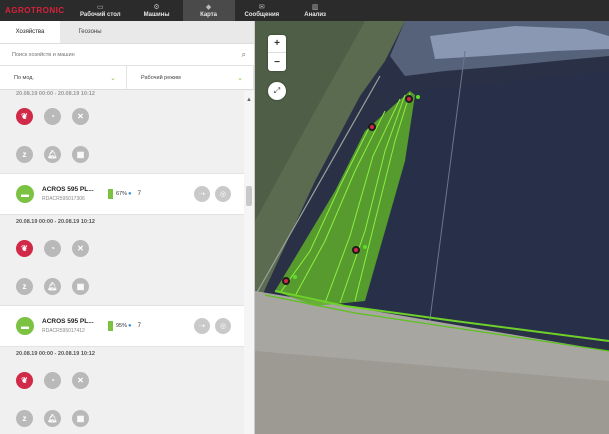 This screenshot has width=609, height=434. I want to click on zoom-control: + −, so click(277, 53).